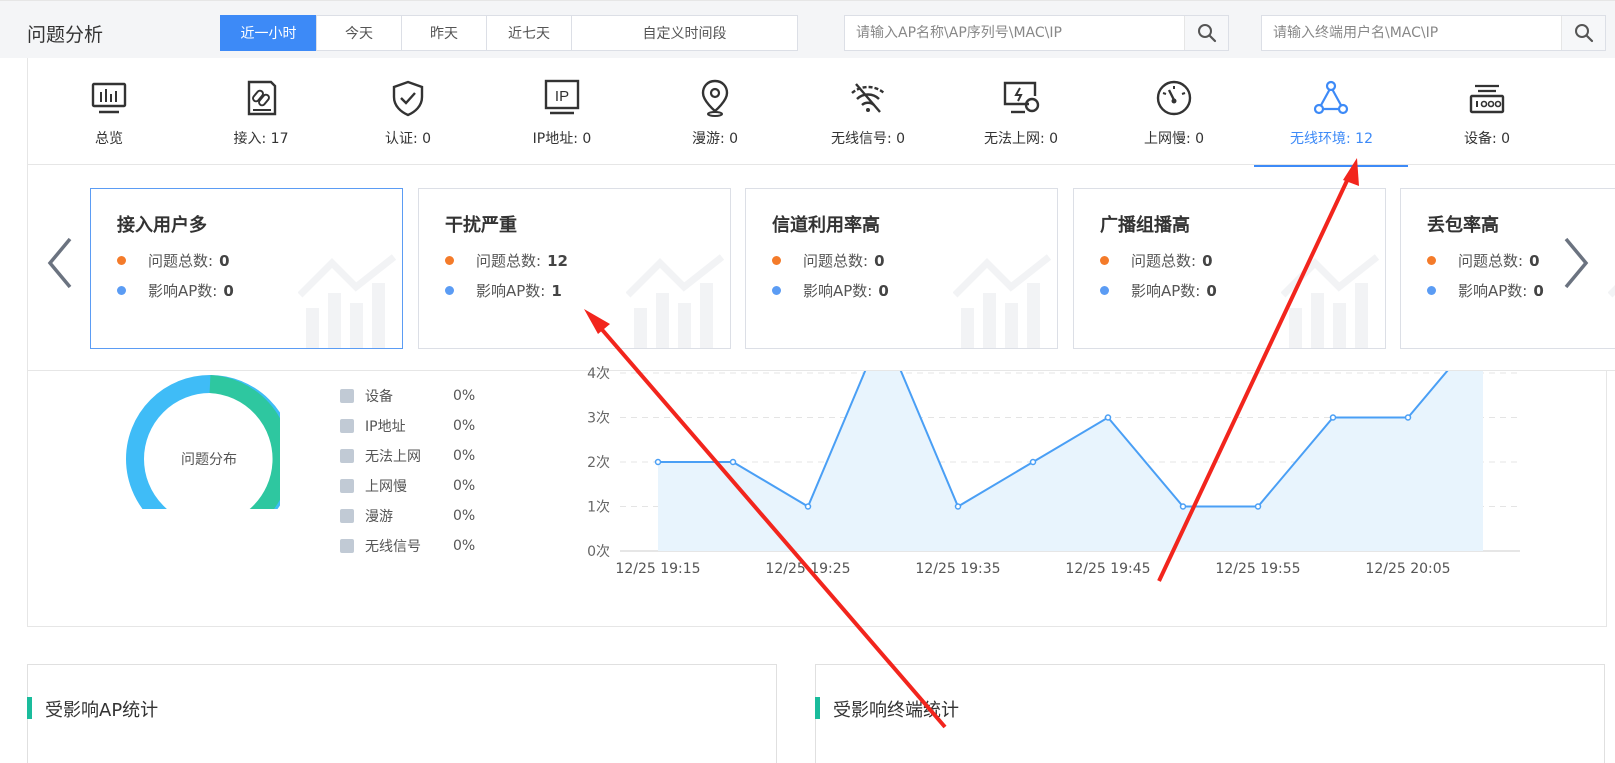 This screenshot has height=763, width=1615. What do you see at coordinates (190, 434) in the screenshot?
I see `distribution-donut: 问题分布` at bounding box center [190, 434].